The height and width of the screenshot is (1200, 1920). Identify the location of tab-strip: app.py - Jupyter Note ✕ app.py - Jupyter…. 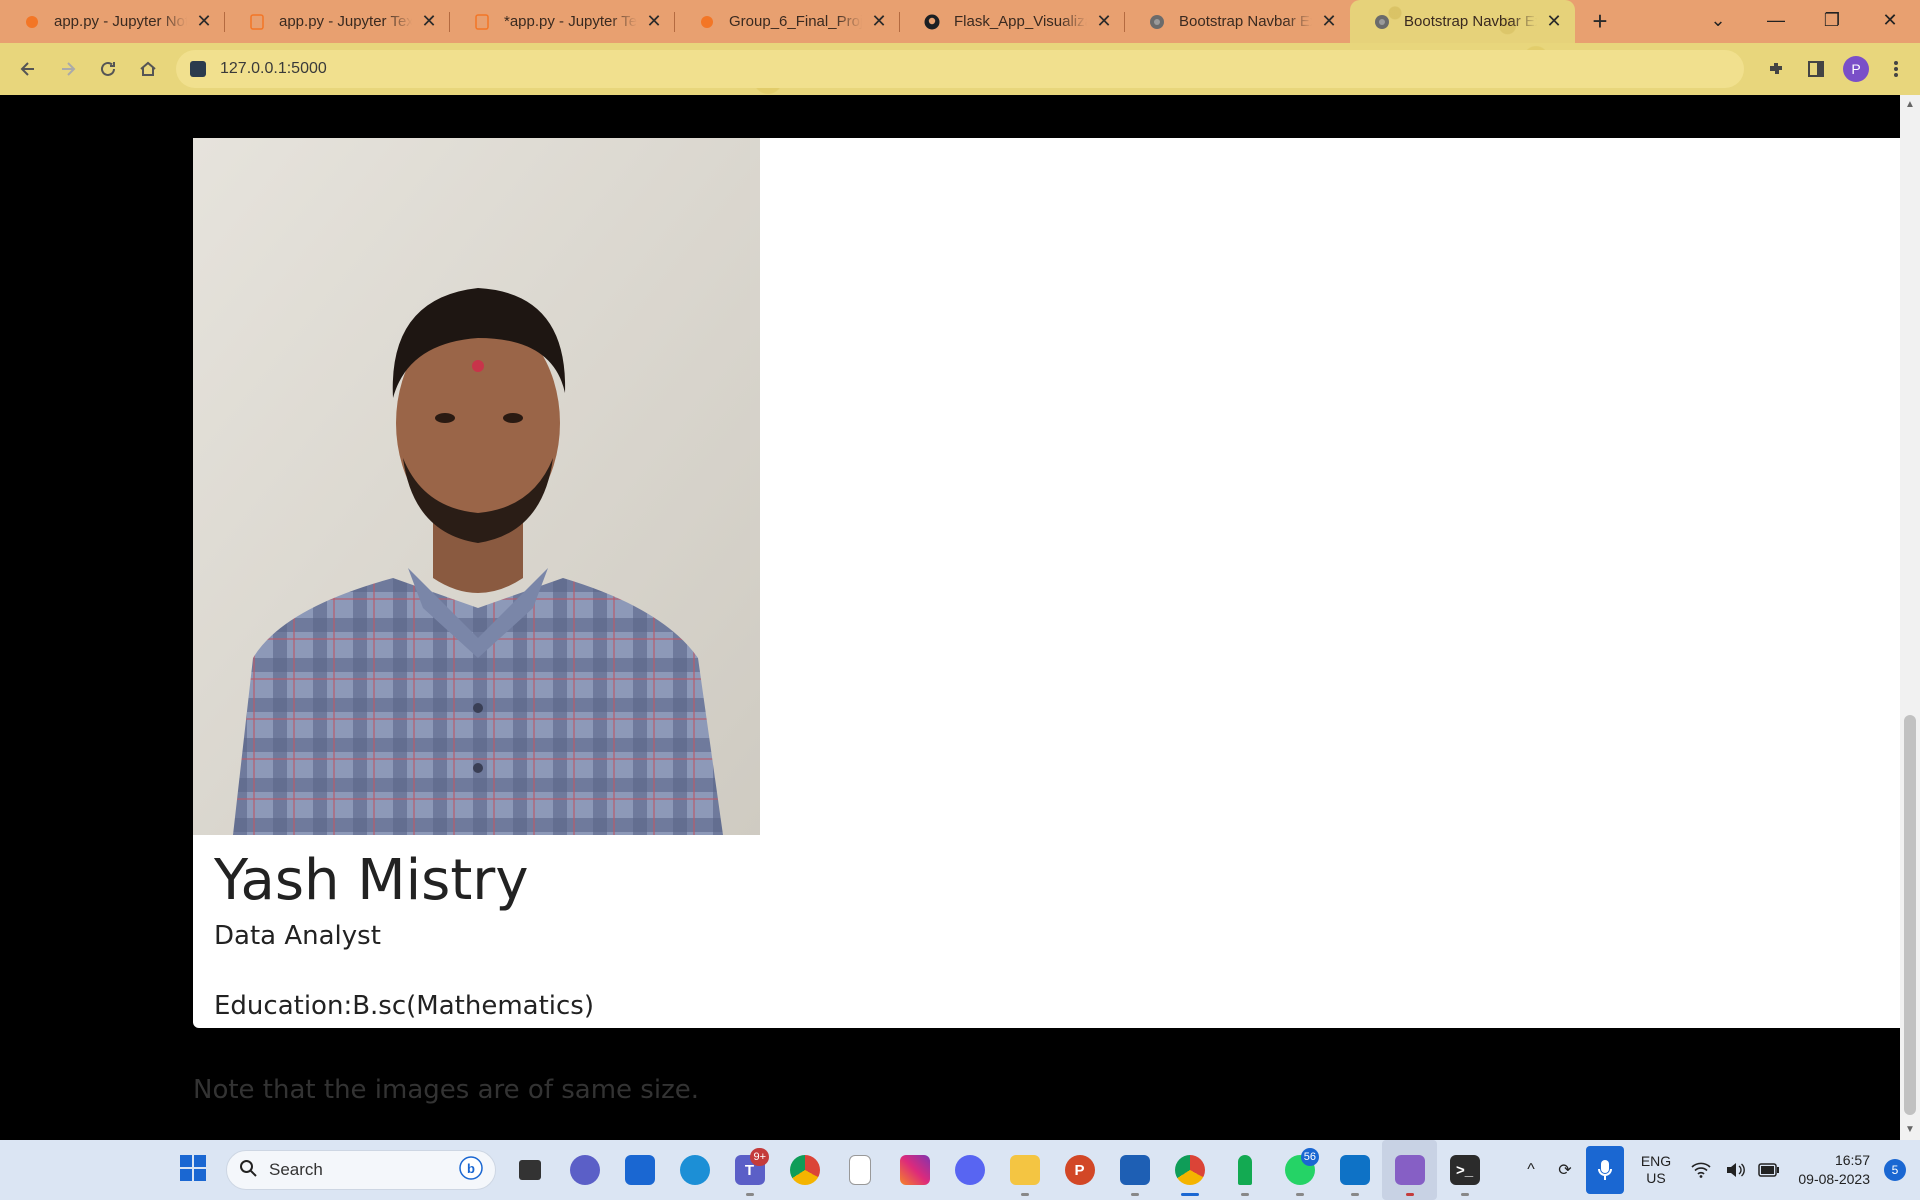
(960, 21).